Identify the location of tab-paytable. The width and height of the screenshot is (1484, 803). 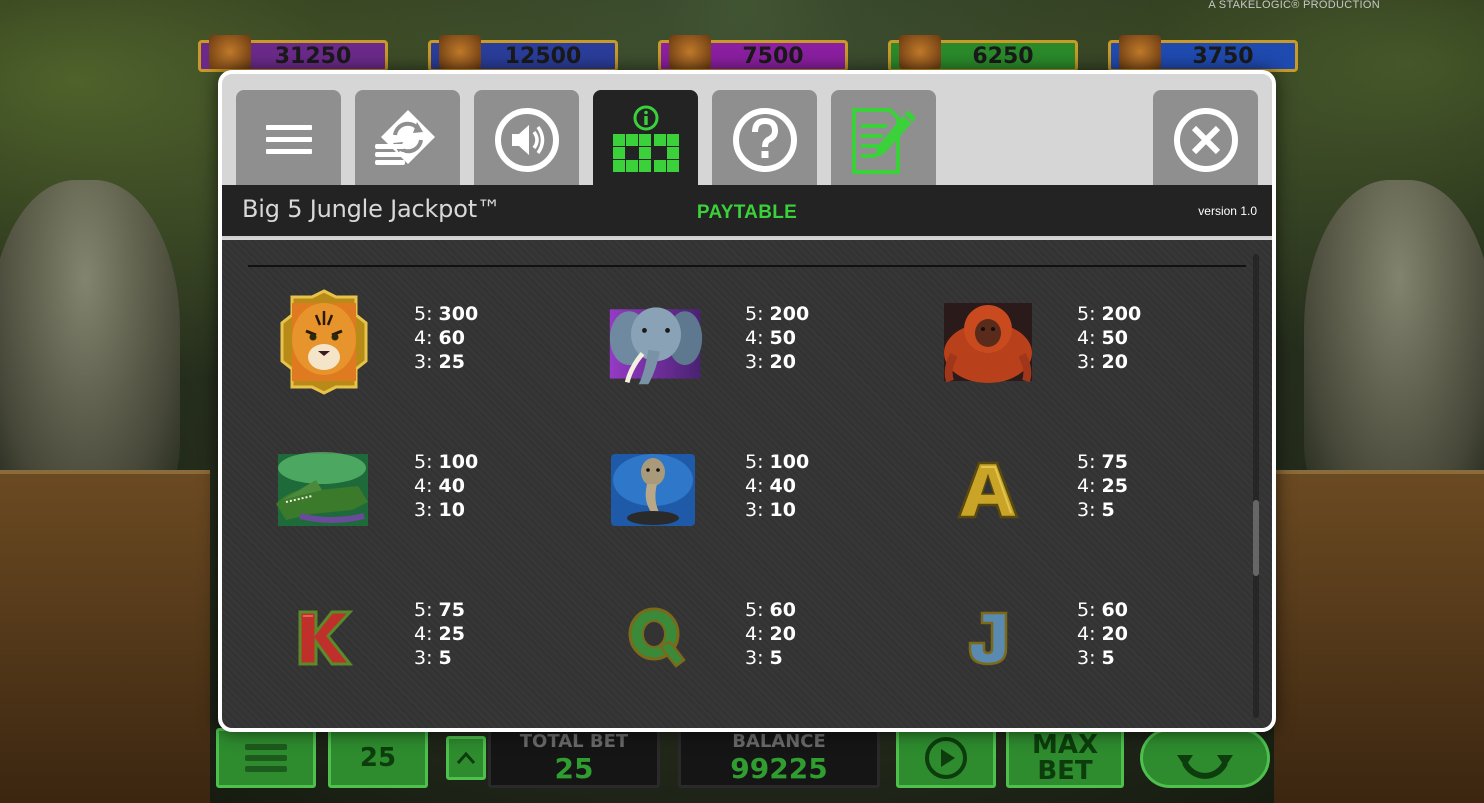
(645, 139).